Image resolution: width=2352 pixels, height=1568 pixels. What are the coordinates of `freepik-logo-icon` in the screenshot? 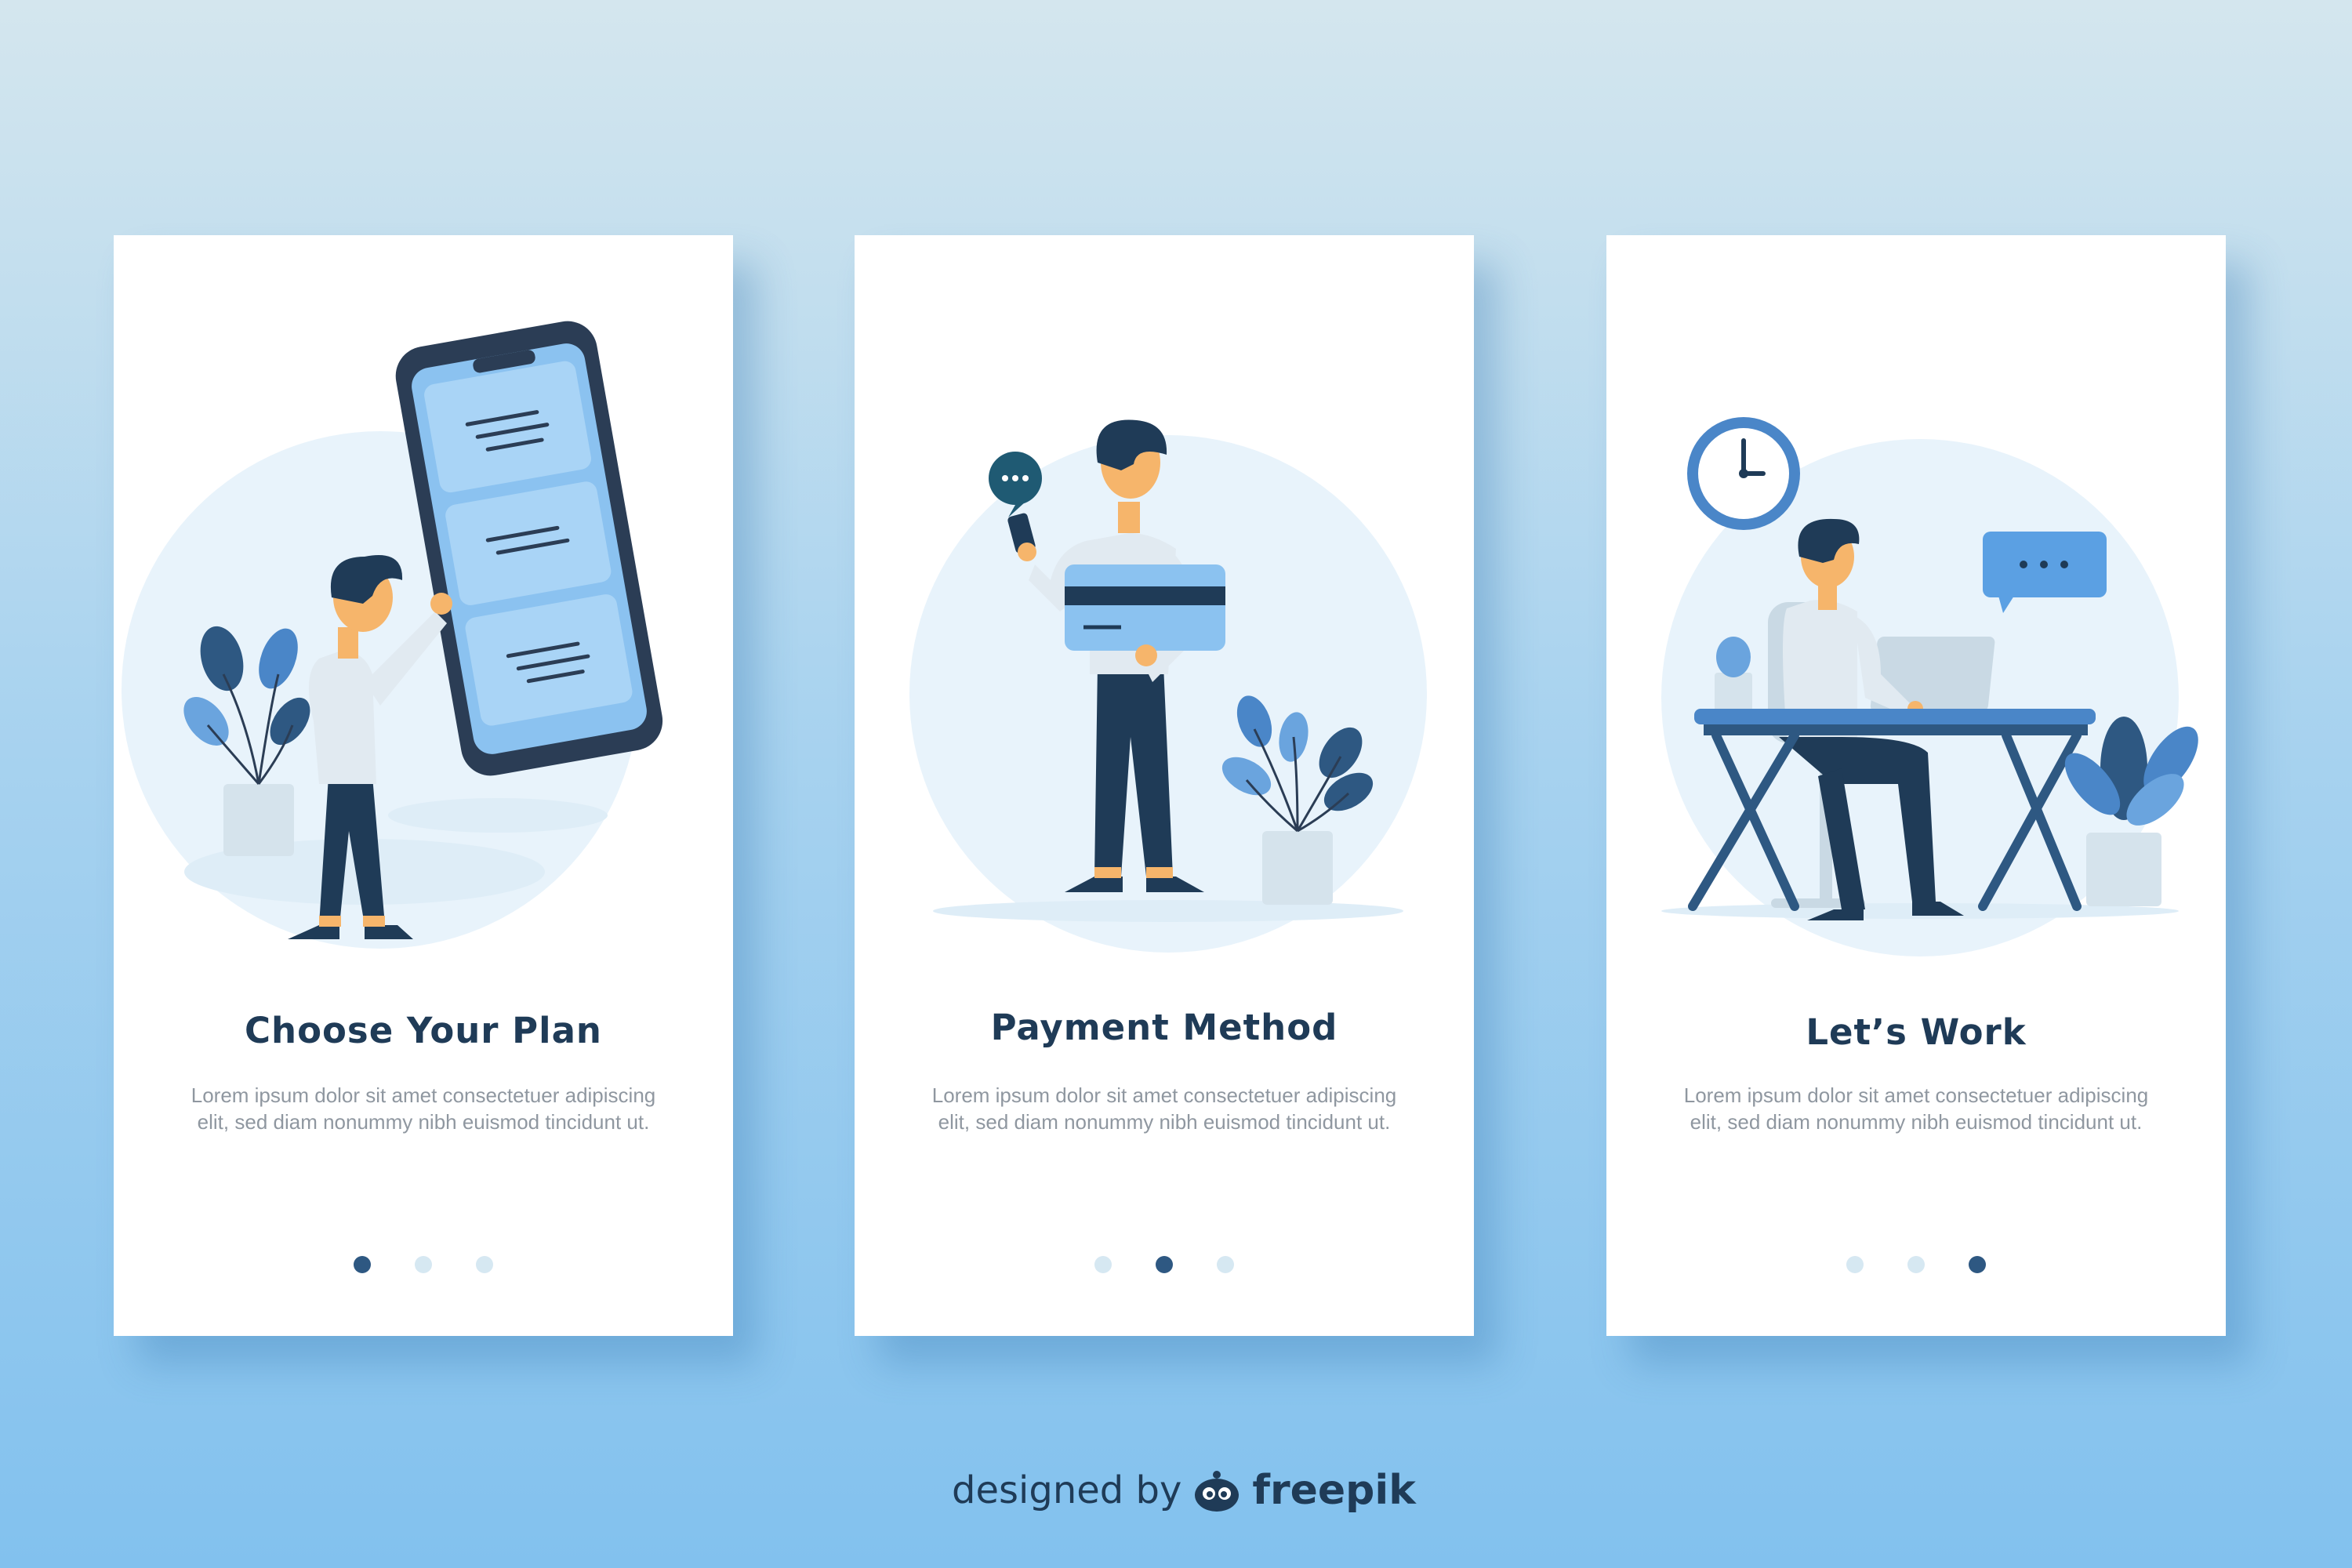 It's located at (1217, 1491).